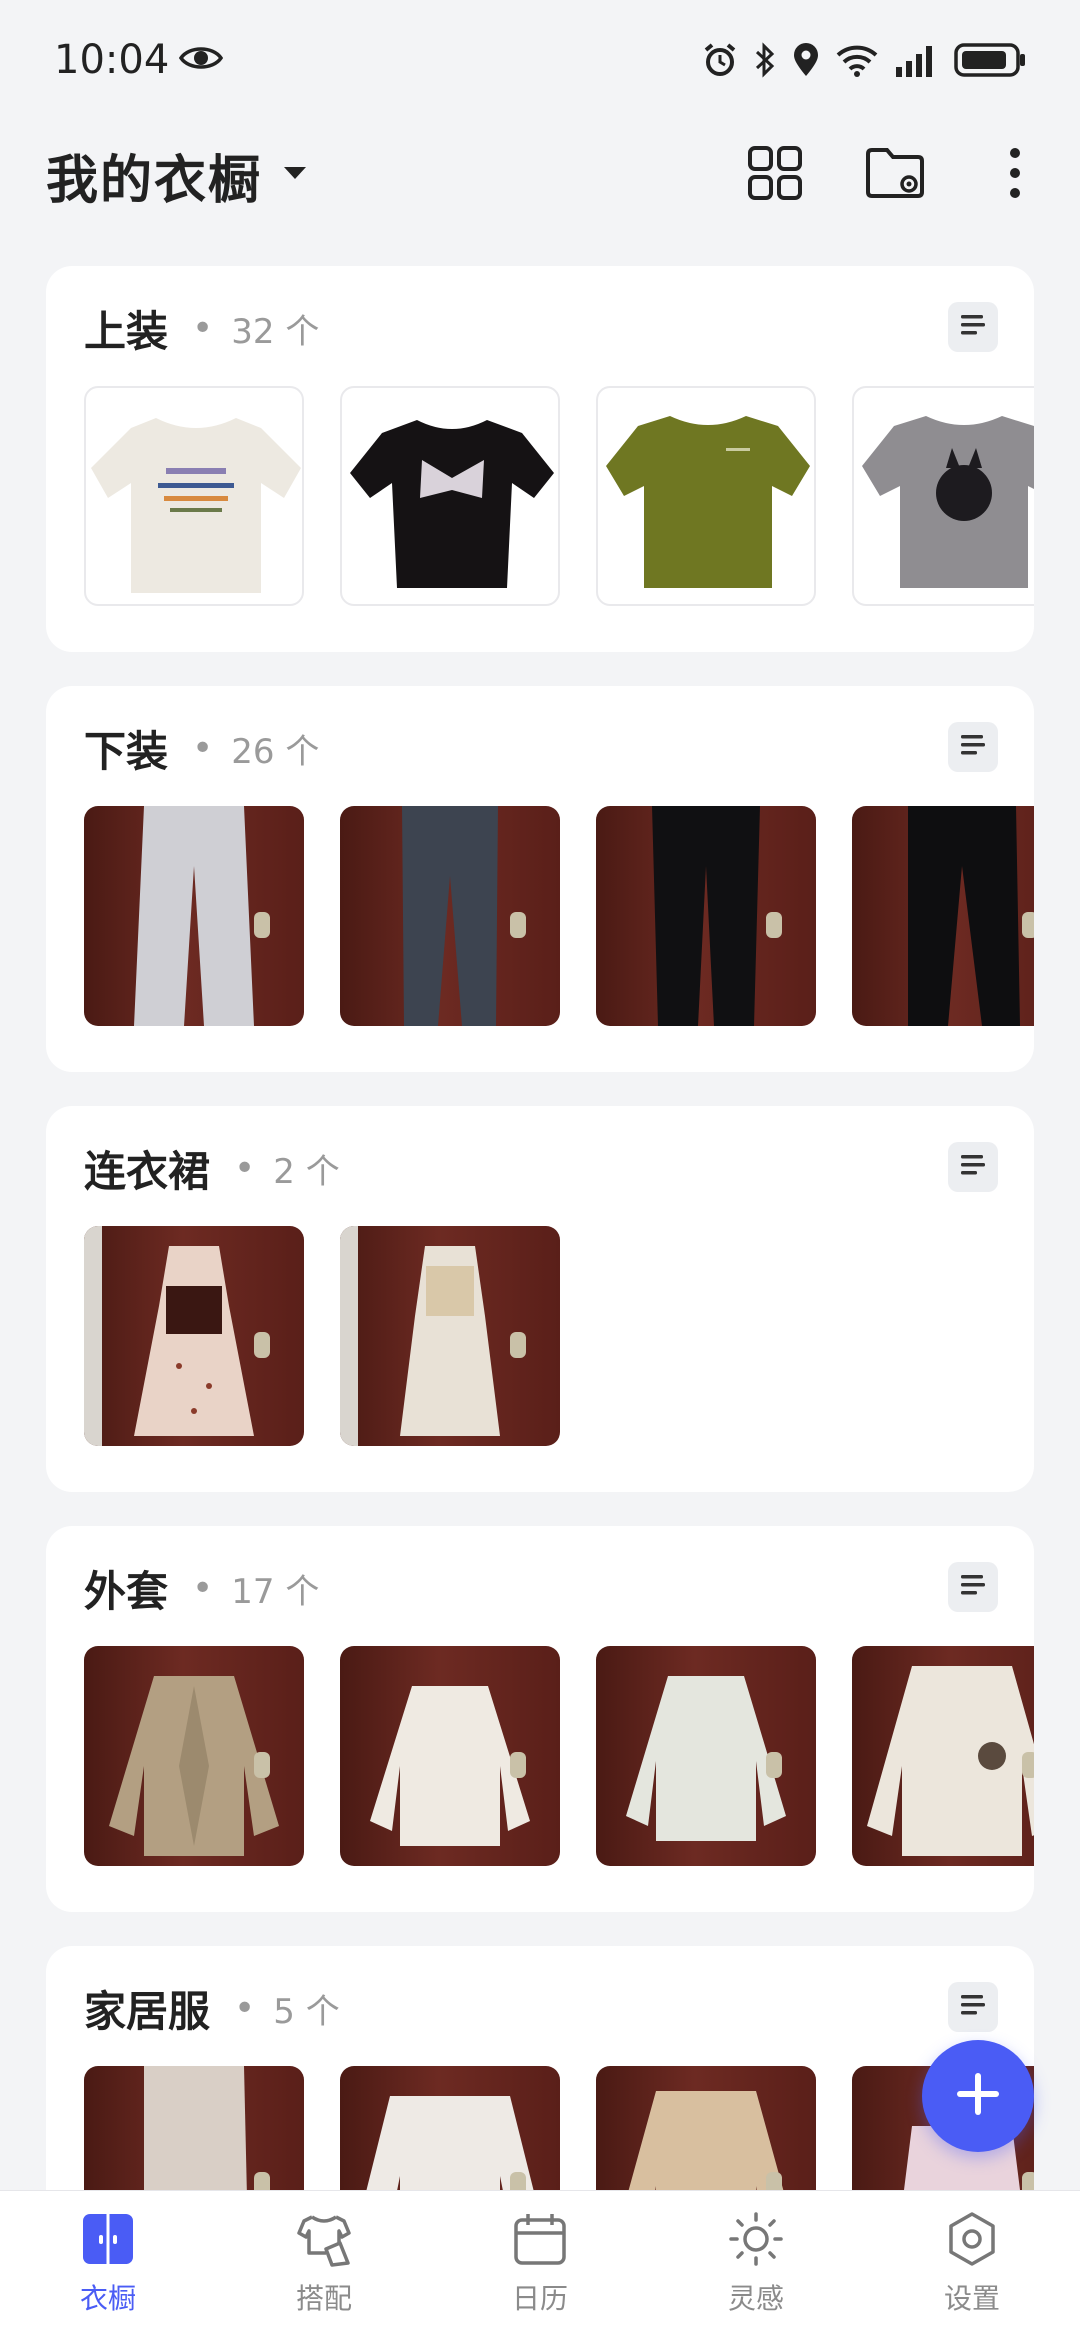 This screenshot has height=2331, width=1080. Describe the element at coordinates (540, 175) in the screenshot. I see `app-header: 我的衣橱` at that location.